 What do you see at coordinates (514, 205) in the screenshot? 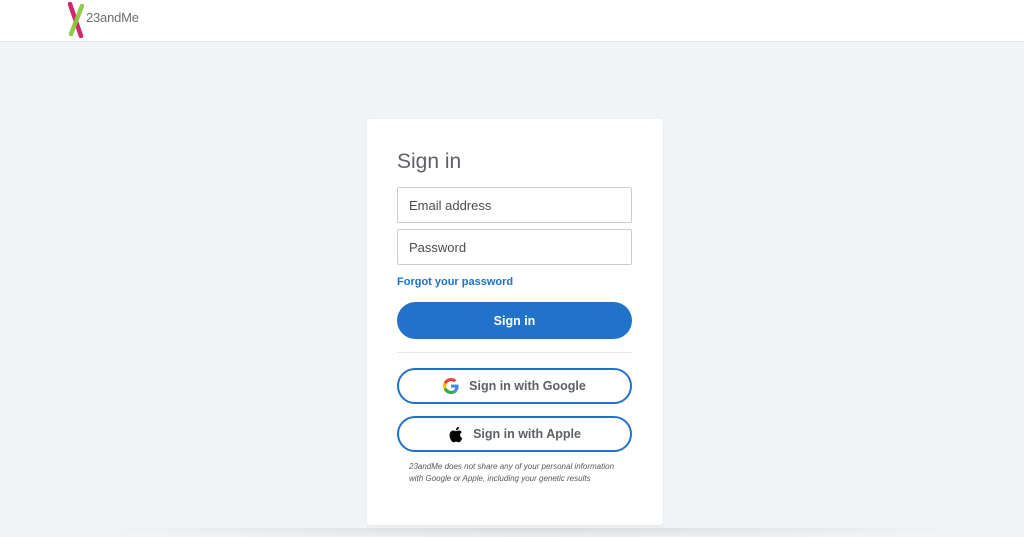
I see `email-field` at bounding box center [514, 205].